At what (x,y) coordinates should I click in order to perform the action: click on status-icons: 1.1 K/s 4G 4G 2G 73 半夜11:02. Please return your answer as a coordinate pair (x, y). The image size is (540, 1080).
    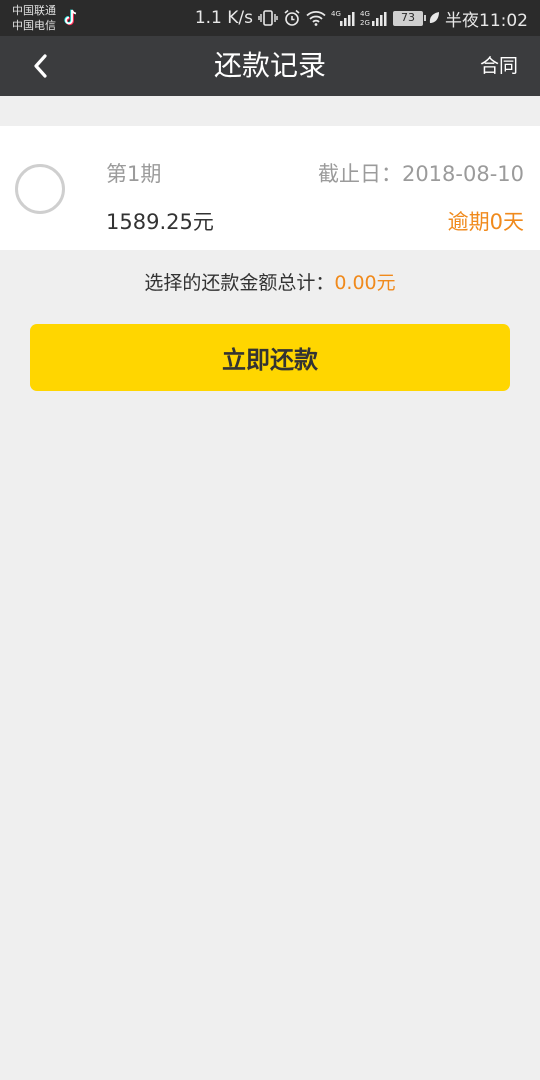
    Looking at the image, I should click on (361, 18).